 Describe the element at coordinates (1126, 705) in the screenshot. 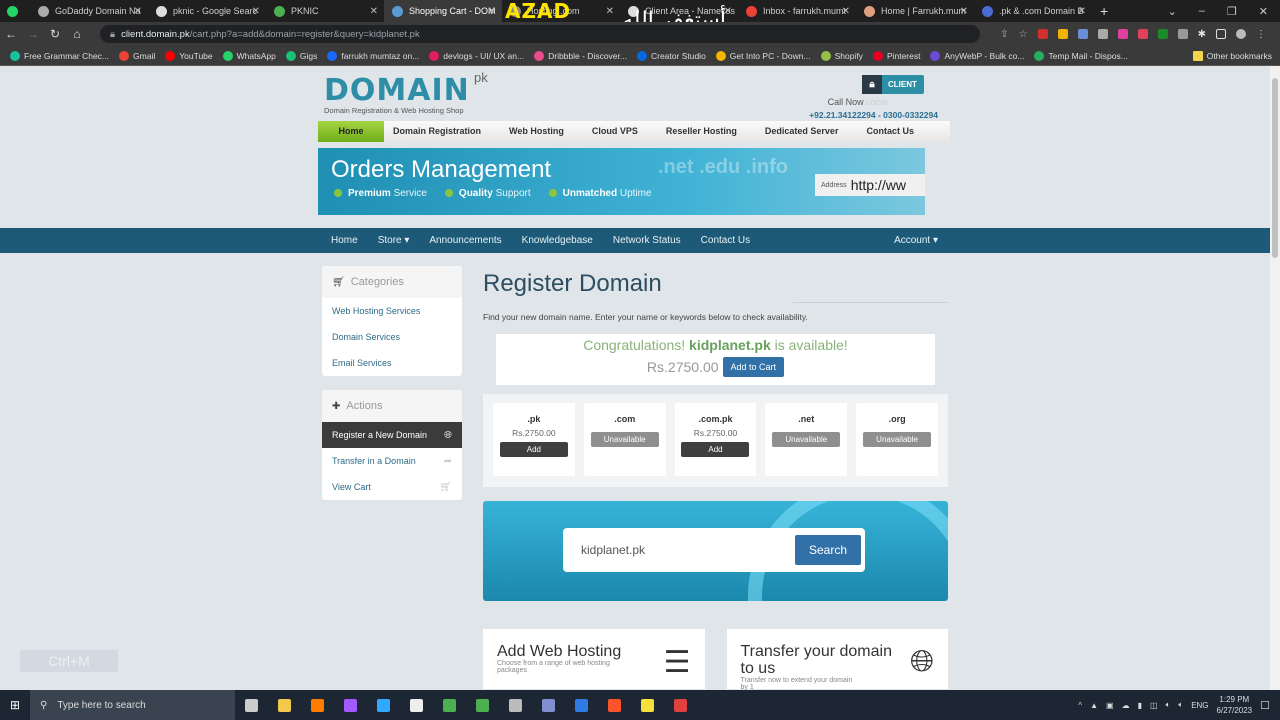

I see `cloud-icon: ☁` at that location.